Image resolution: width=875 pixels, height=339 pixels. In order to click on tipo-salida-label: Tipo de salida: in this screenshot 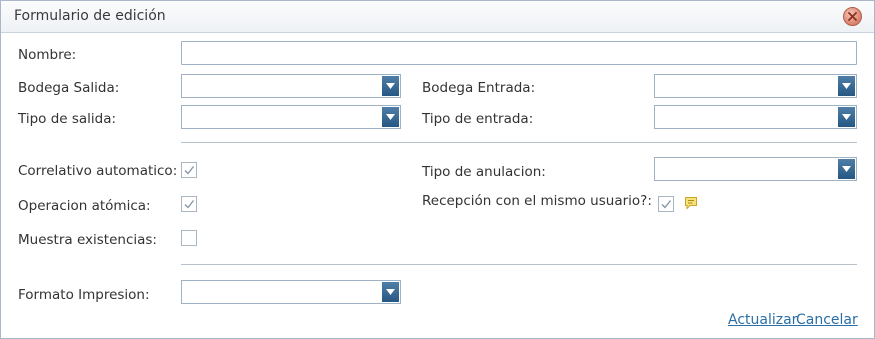, I will do `click(67, 119)`.